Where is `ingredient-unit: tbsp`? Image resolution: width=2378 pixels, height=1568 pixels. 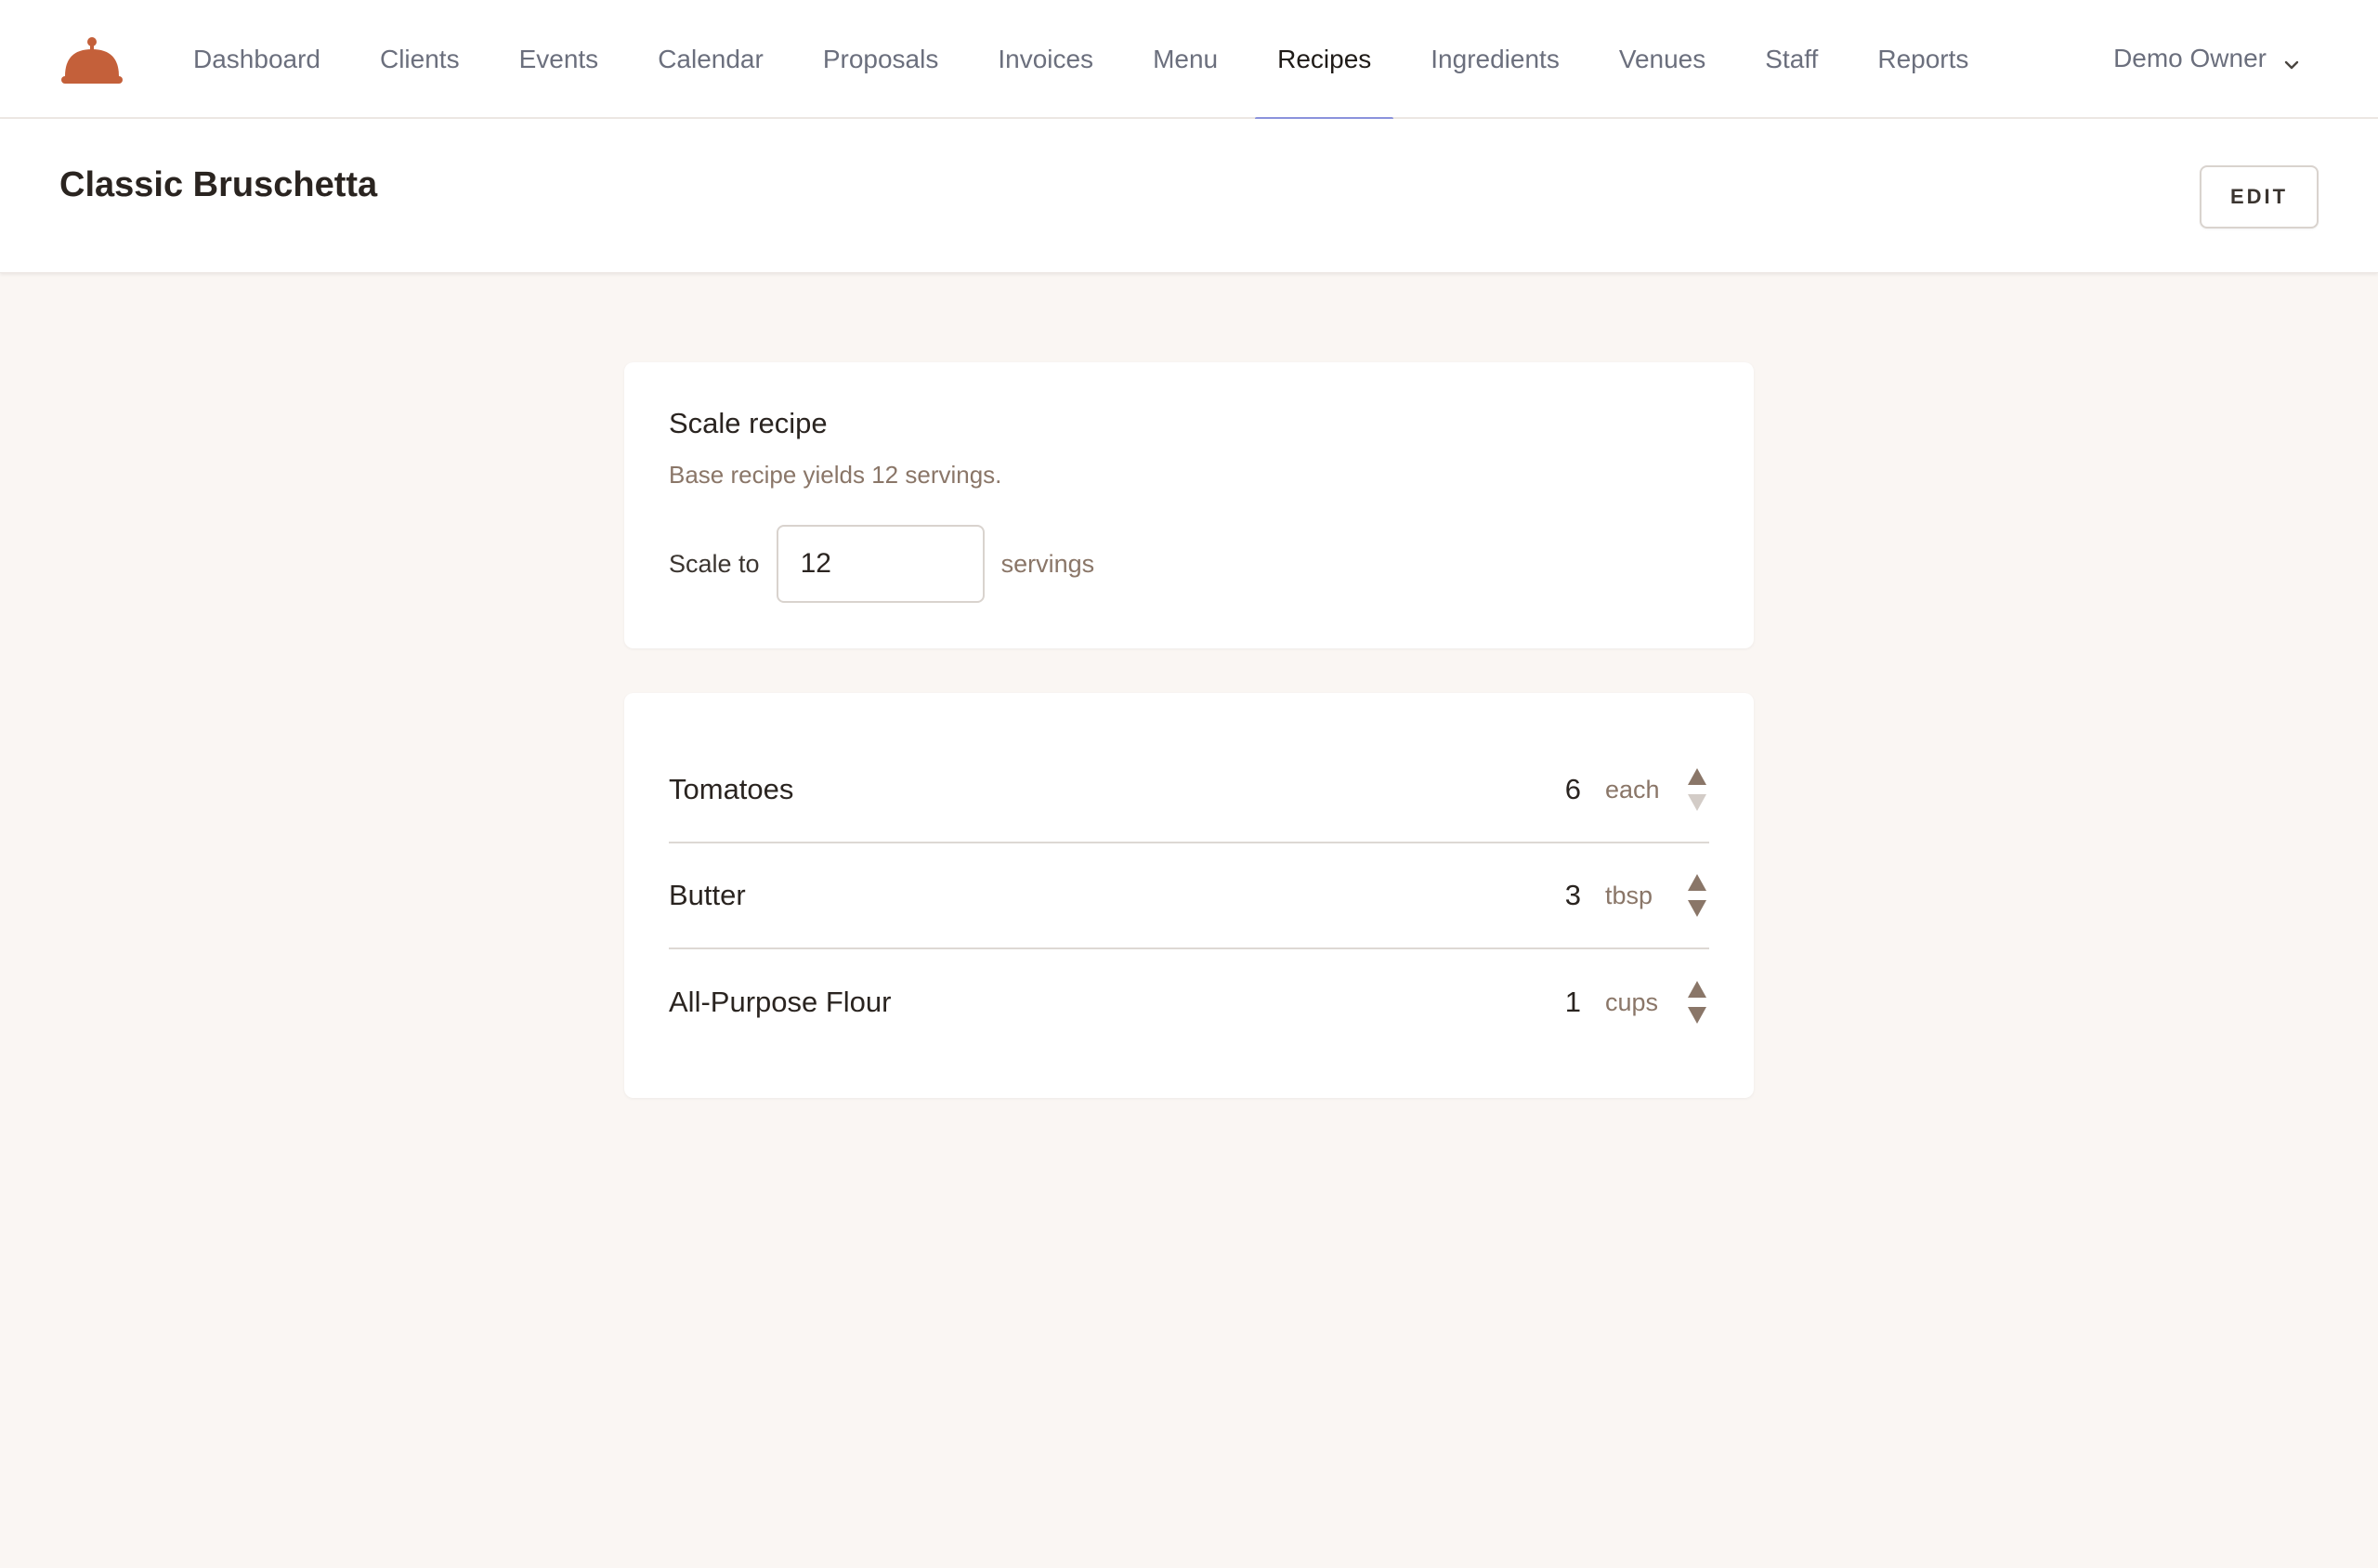 ingredient-unit: tbsp is located at coordinates (1629, 895).